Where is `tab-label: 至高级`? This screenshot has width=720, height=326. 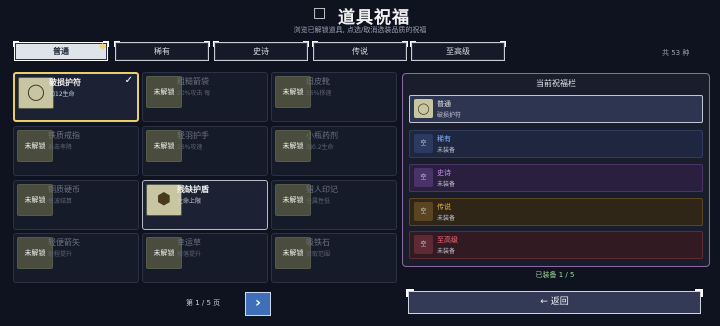 tab-label: 至高级 is located at coordinates (458, 51).